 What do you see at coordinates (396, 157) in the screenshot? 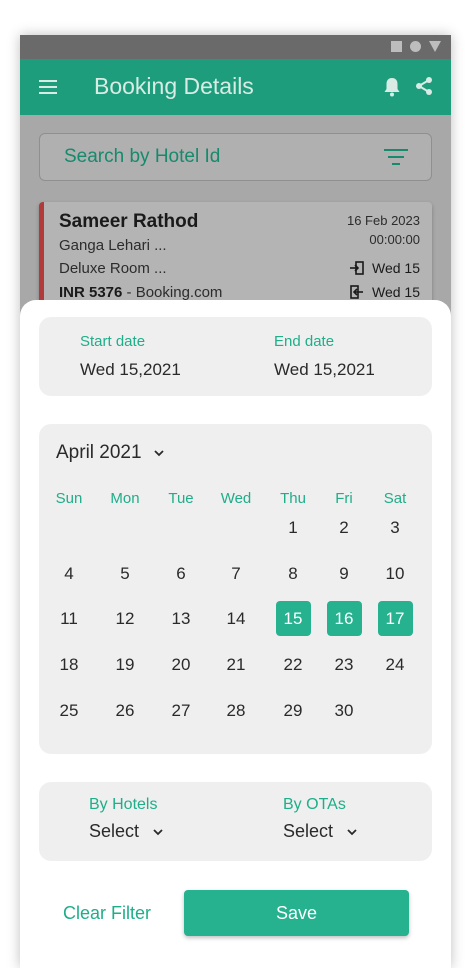
I see `filter-icon` at bounding box center [396, 157].